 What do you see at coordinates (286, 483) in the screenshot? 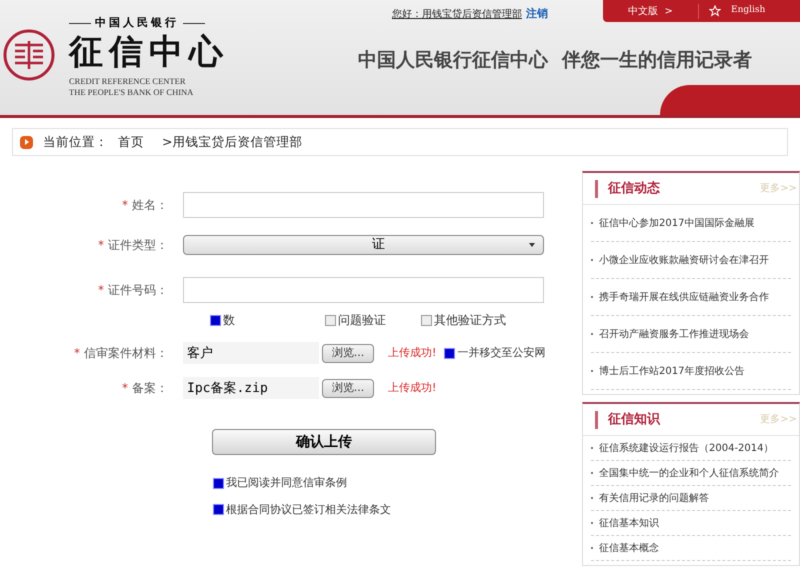
I see `agreement-label: 我已阅读并同意信审条例` at bounding box center [286, 483].